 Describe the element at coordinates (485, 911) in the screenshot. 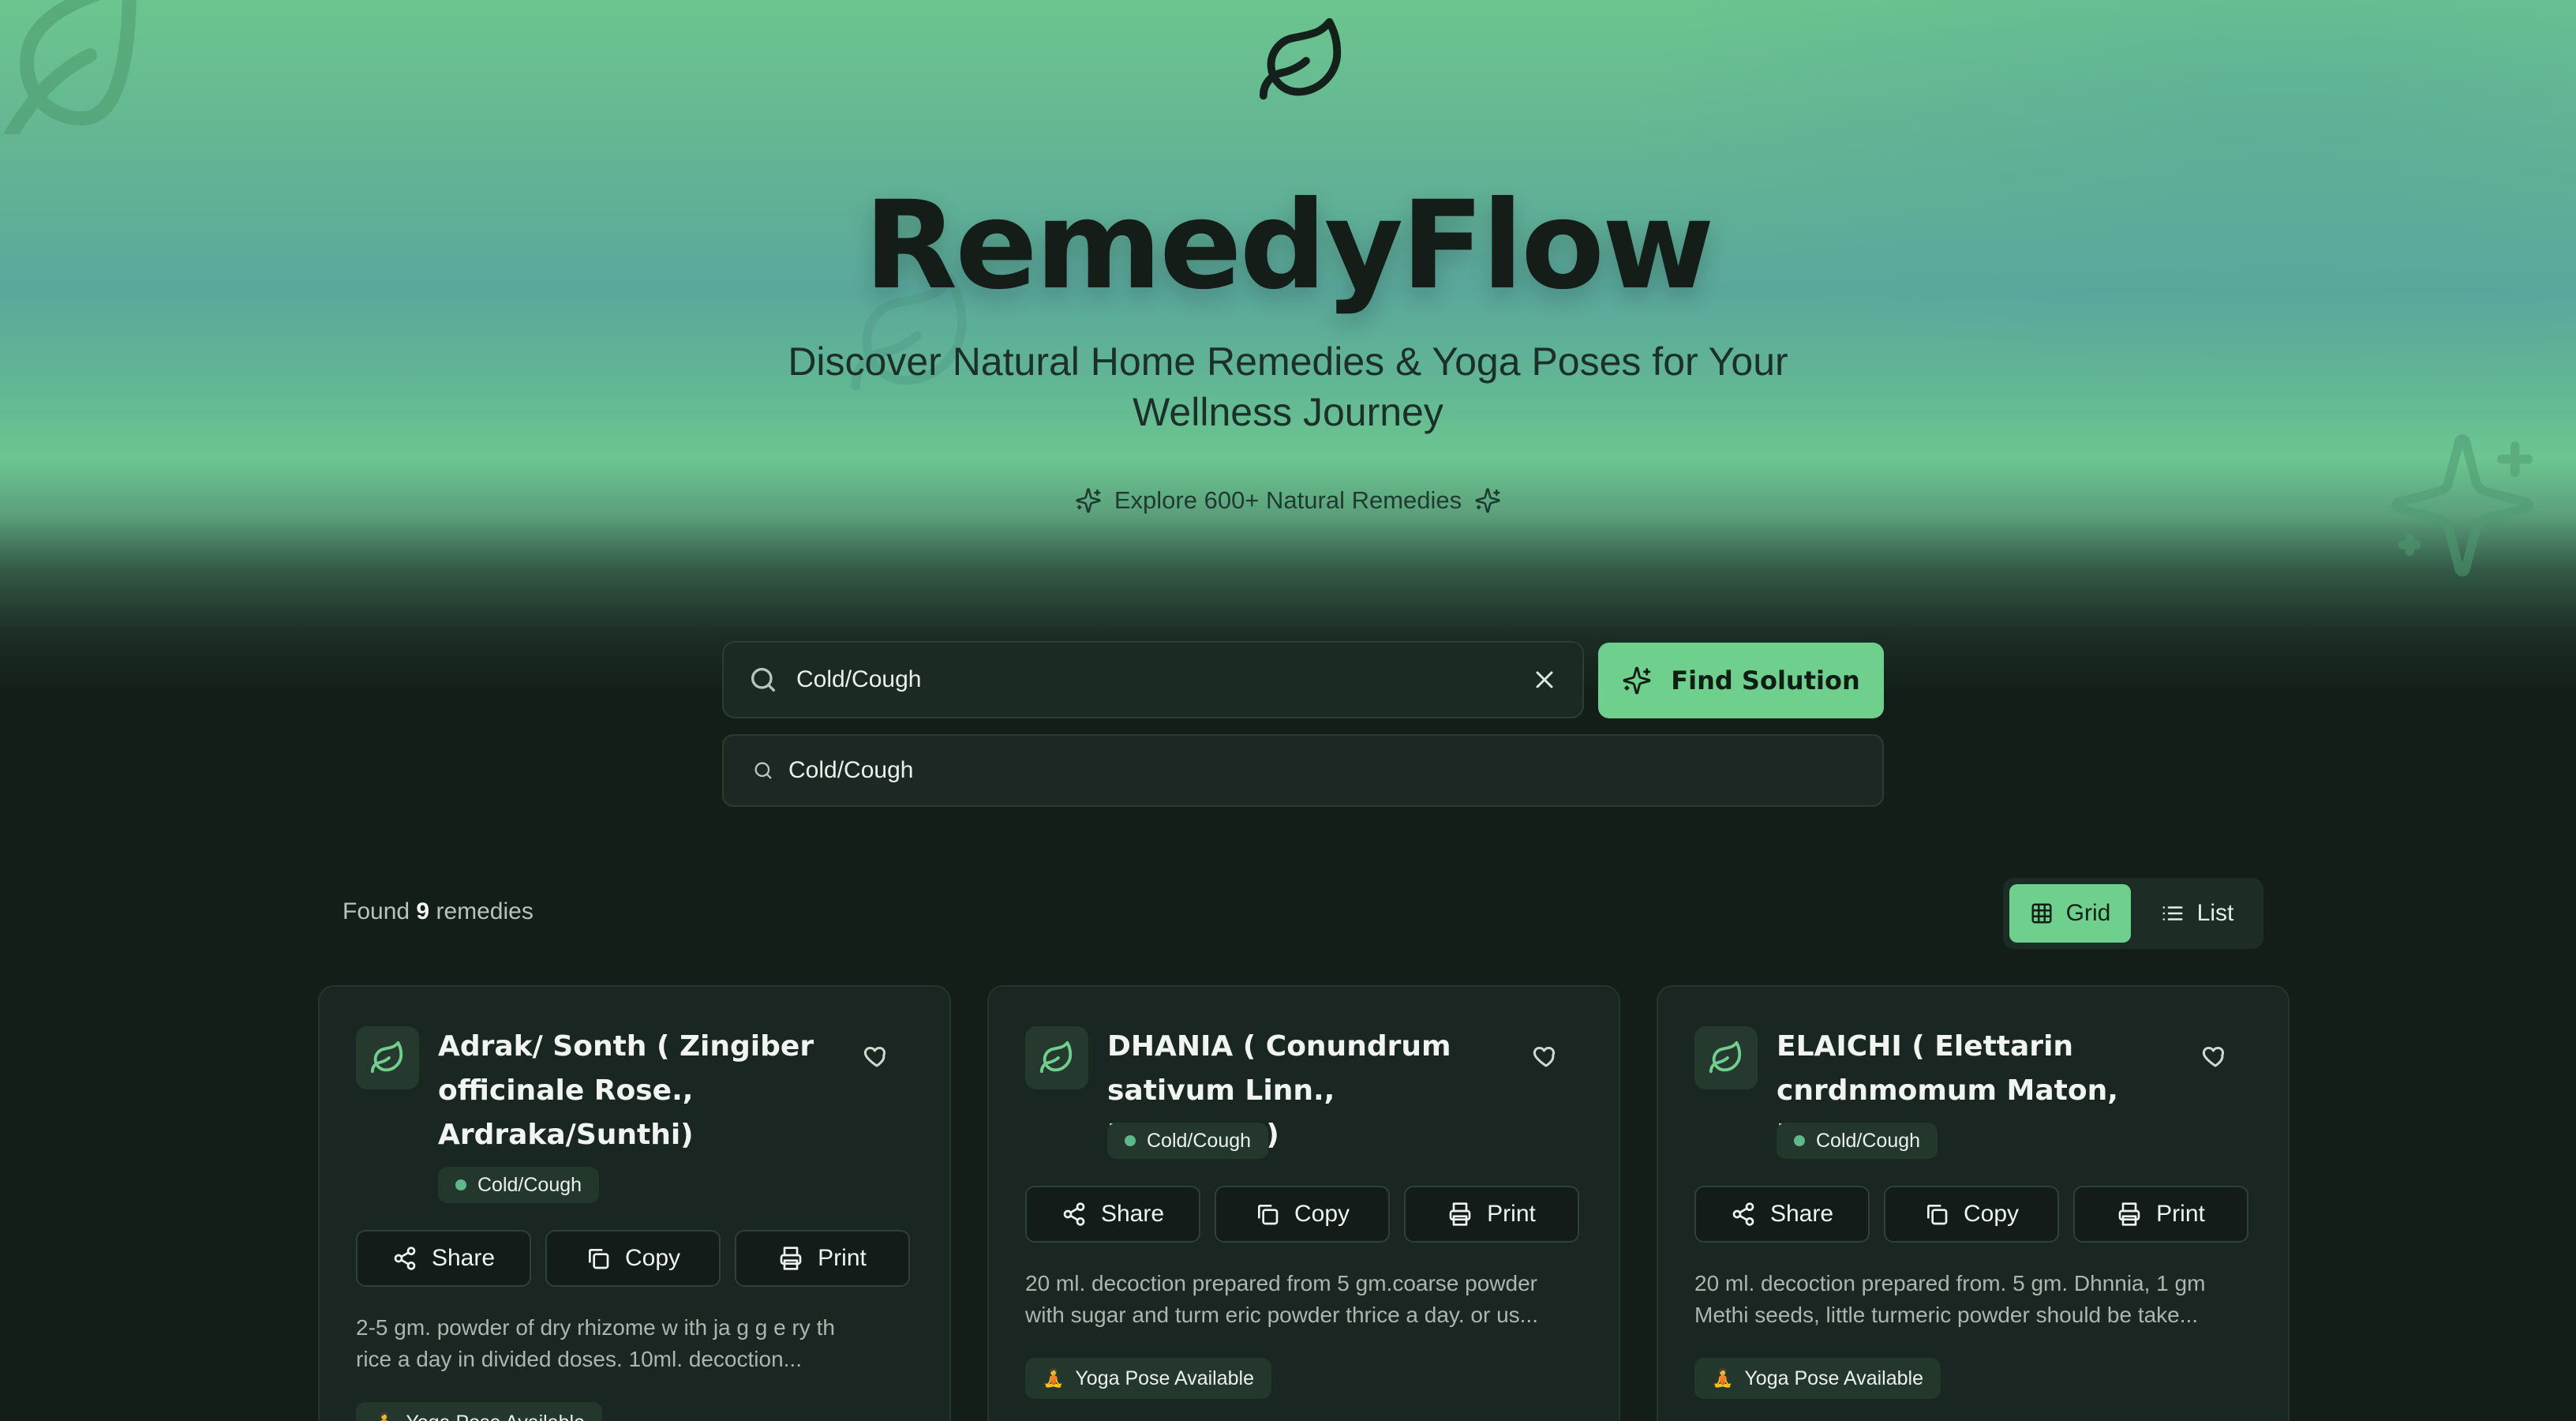

I see `found-suffix: remedies` at that location.